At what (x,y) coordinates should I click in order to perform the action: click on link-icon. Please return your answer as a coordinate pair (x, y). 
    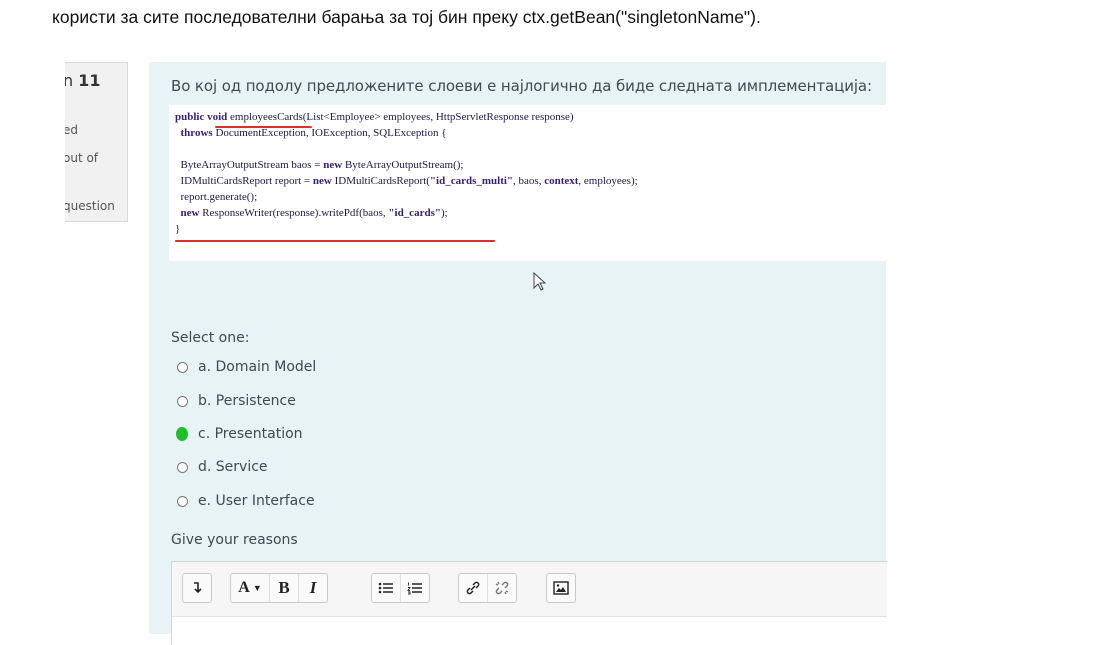
    Looking at the image, I should click on (473, 588).